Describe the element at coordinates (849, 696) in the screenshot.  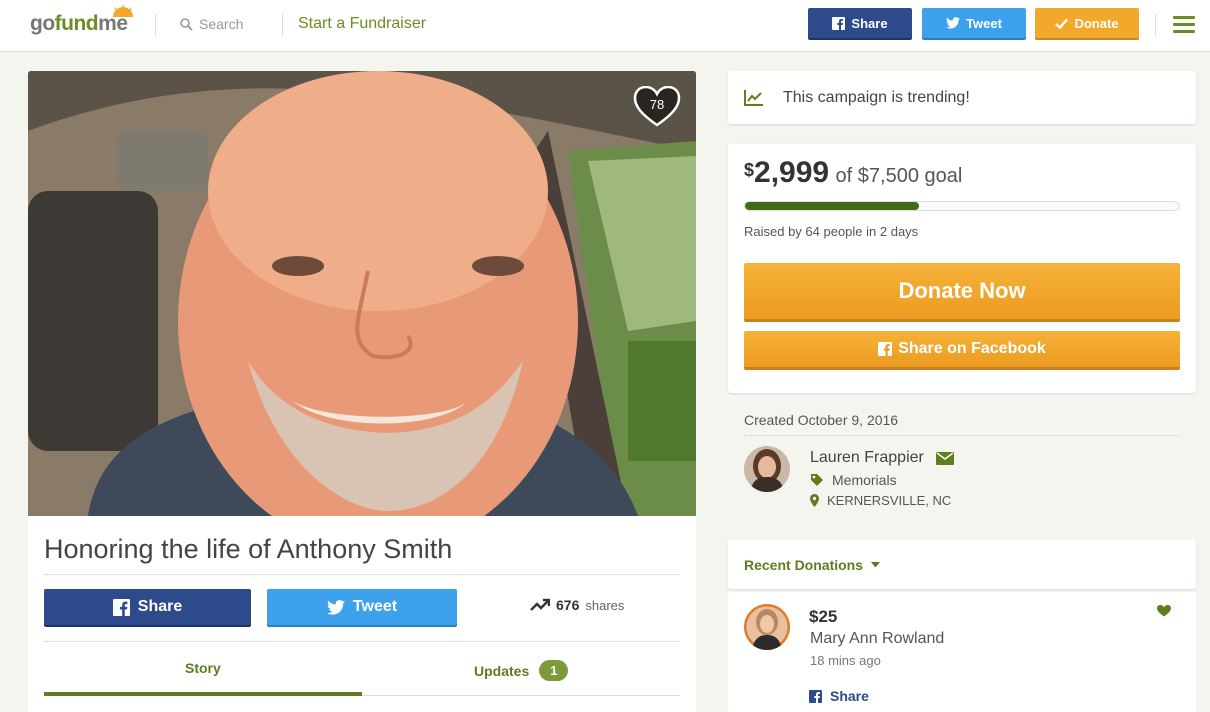
I see `donation-share-label: Share` at that location.